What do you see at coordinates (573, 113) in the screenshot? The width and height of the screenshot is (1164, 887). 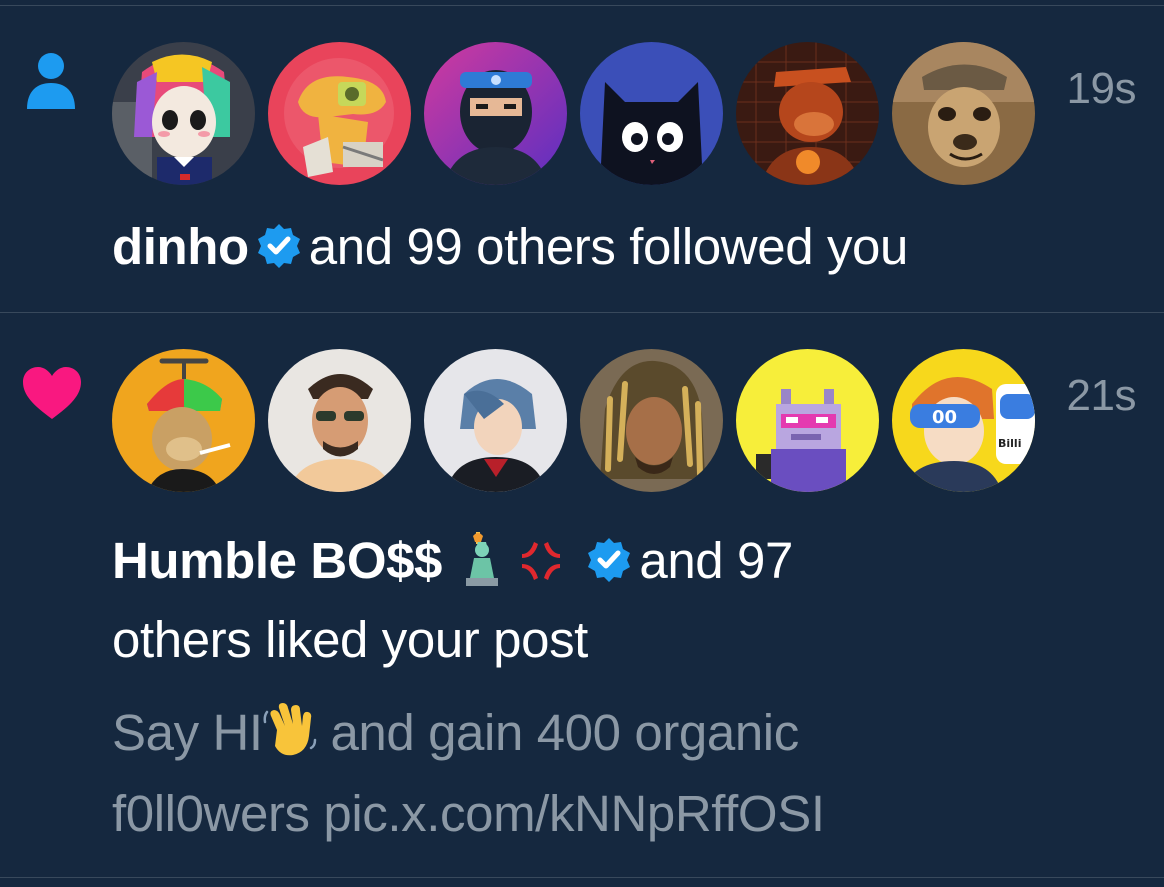 I see `follower-avatars` at bounding box center [573, 113].